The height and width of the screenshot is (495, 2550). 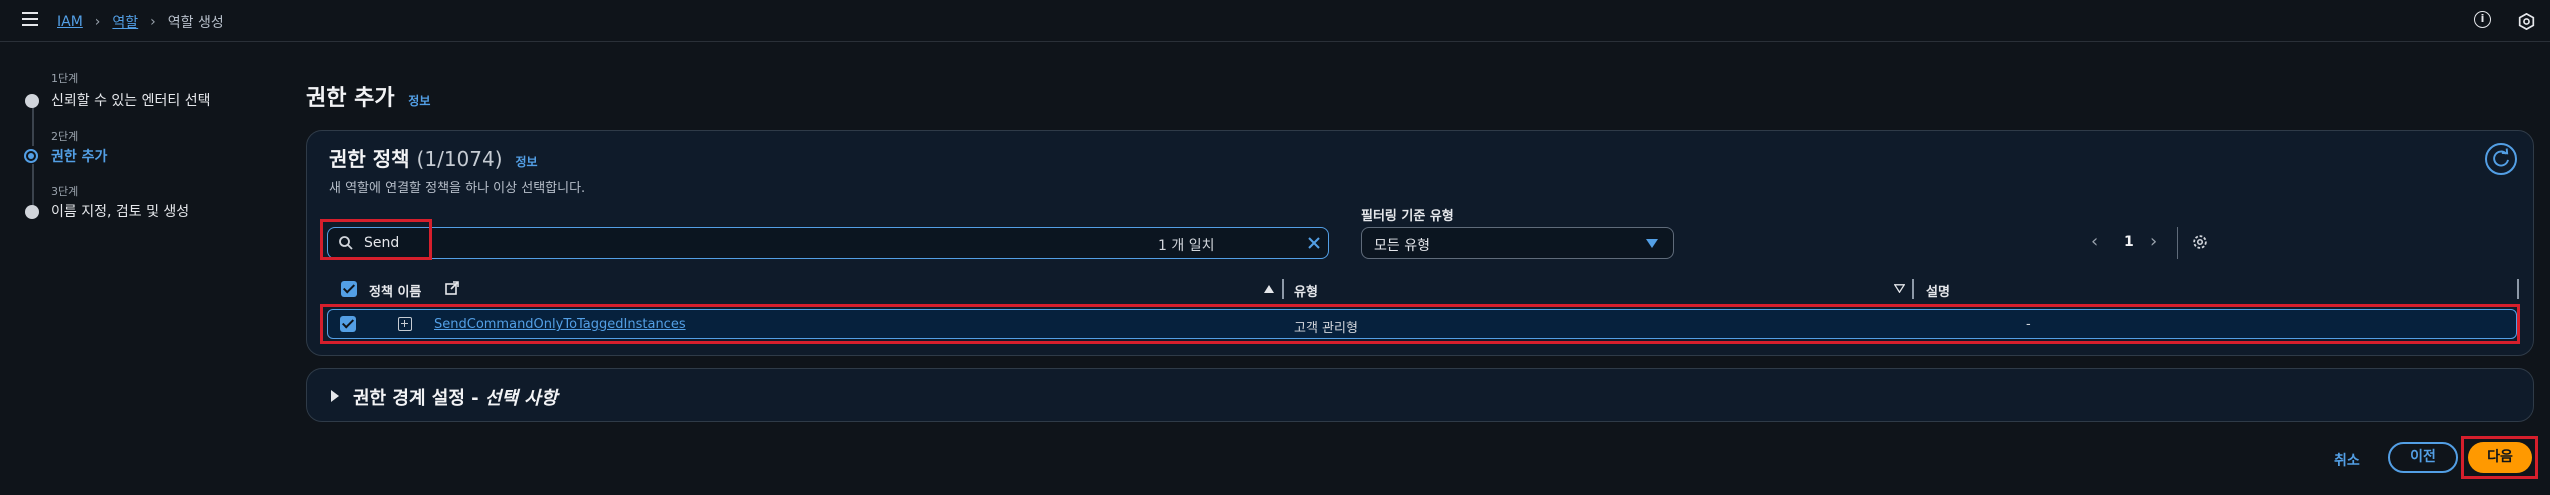 I want to click on external-link-icon, so click(x=452, y=288).